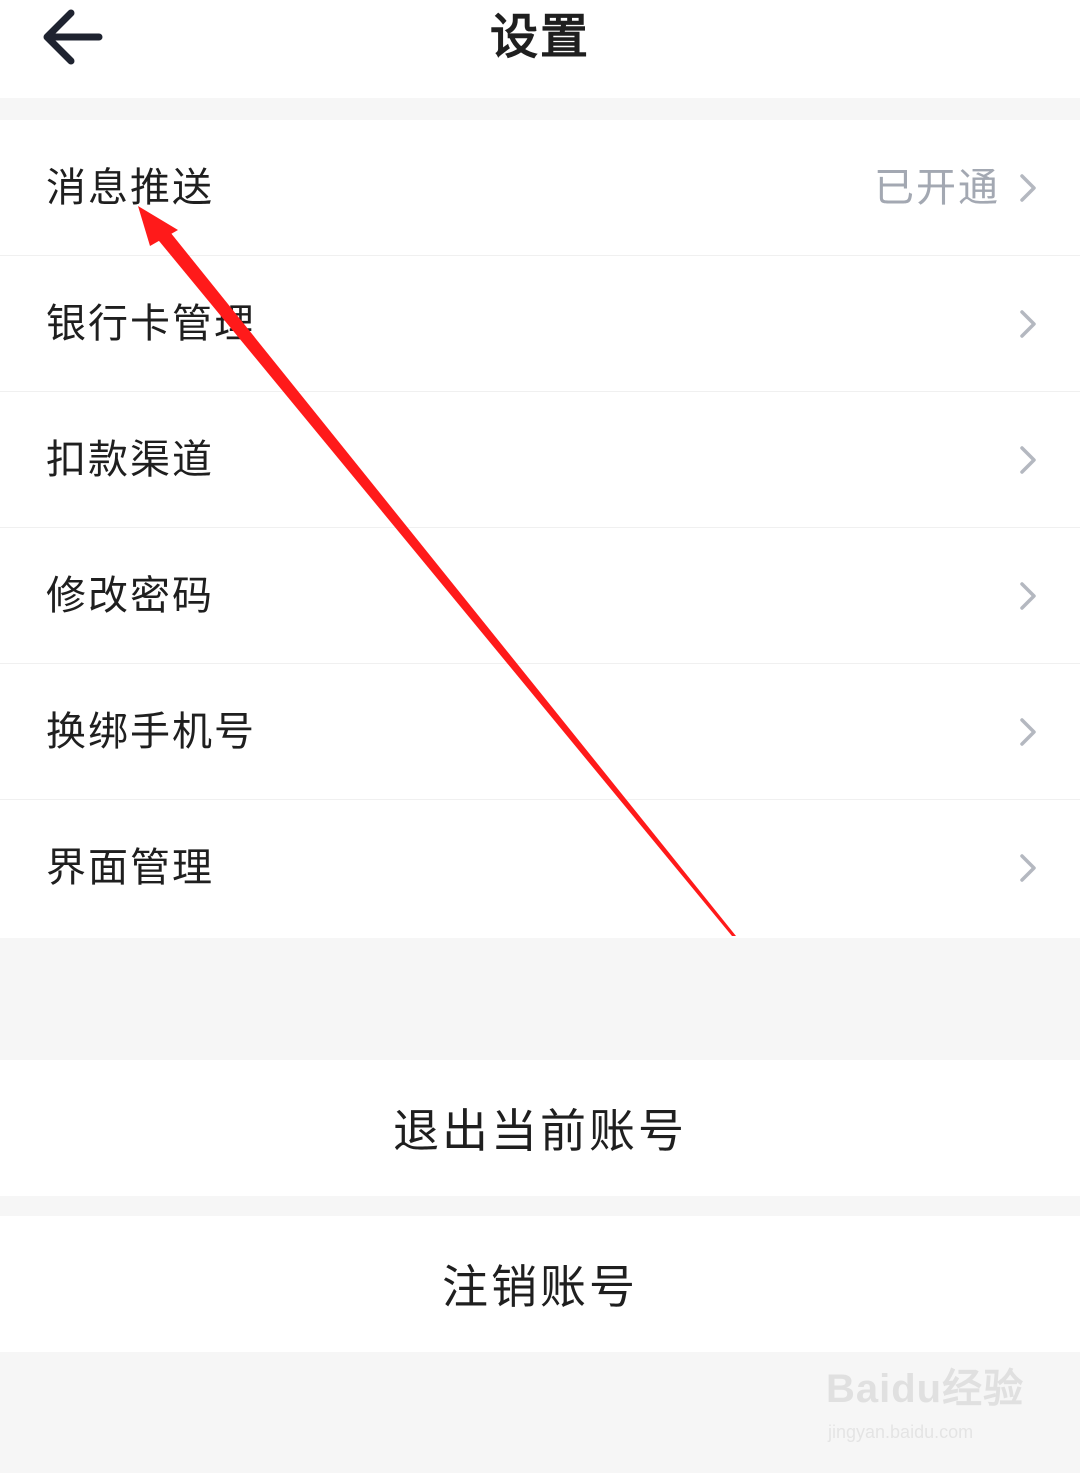 This screenshot has height=1473, width=1080. What do you see at coordinates (540, 732) in the screenshot?
I see `settings-item-change-phone: 换绑手机号` at bounding box center [540, 732].